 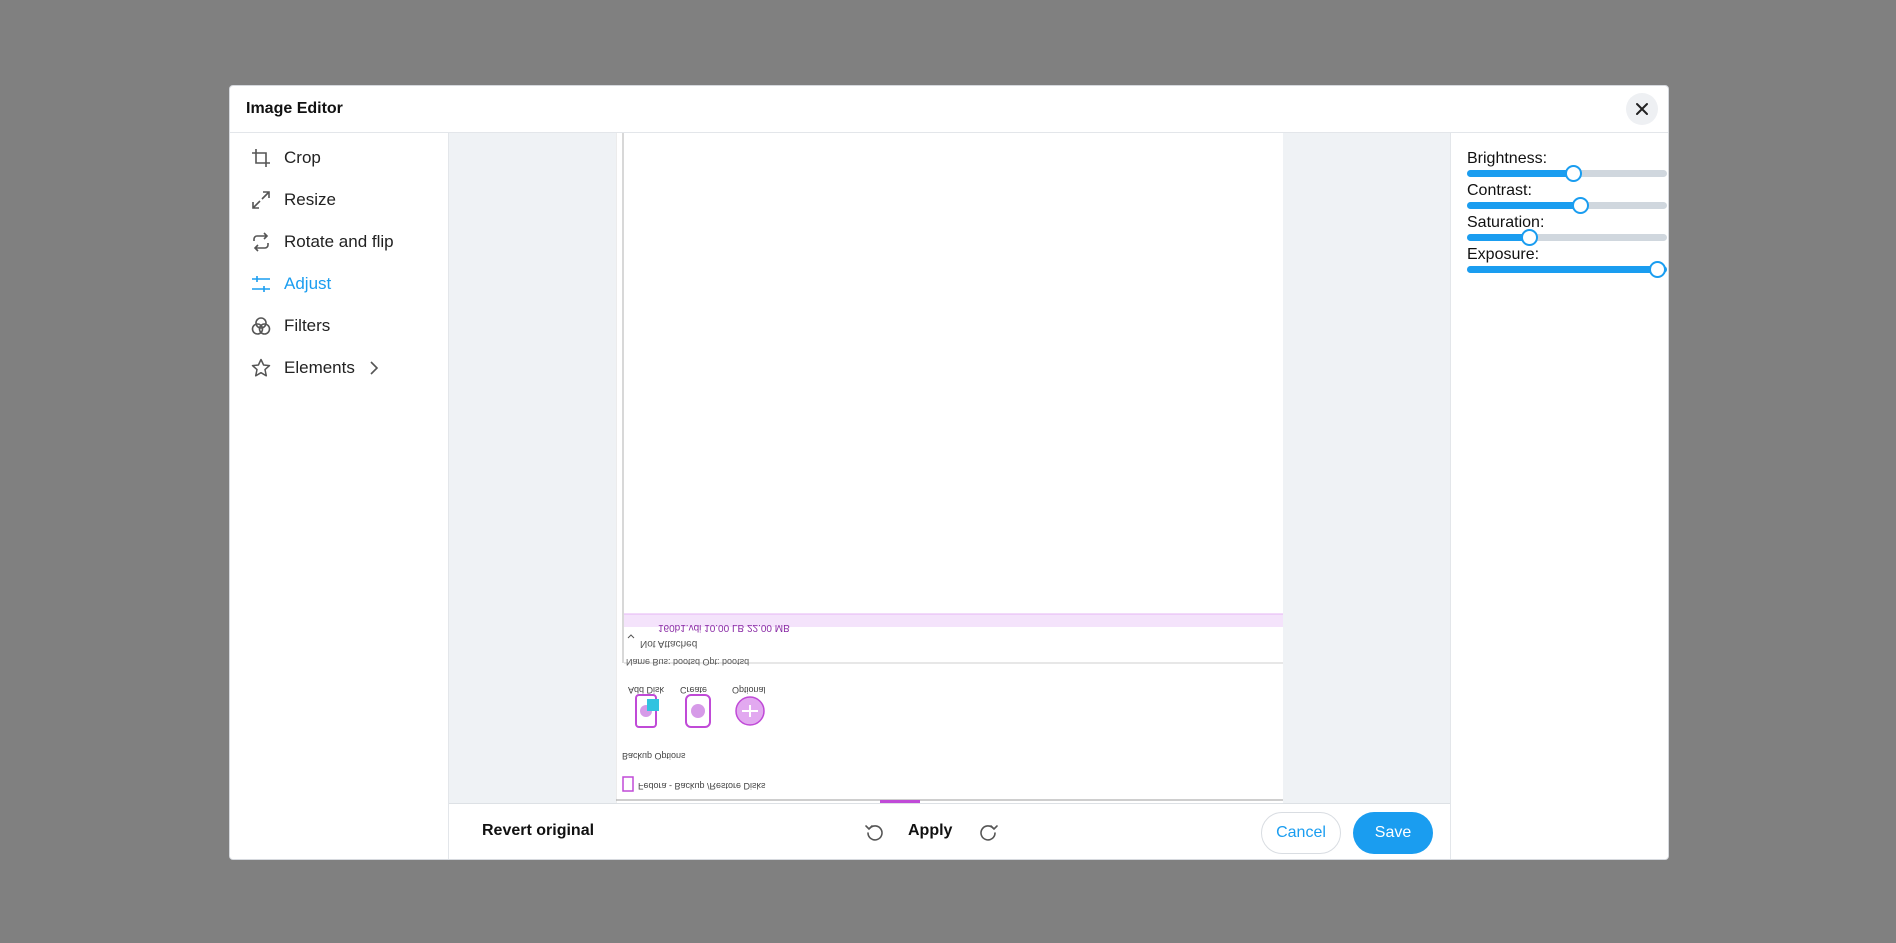 What do you see at coordinates (1567, 237) in the screenshot?
I see `saturation-slider` at bounding box center [1567, 237].